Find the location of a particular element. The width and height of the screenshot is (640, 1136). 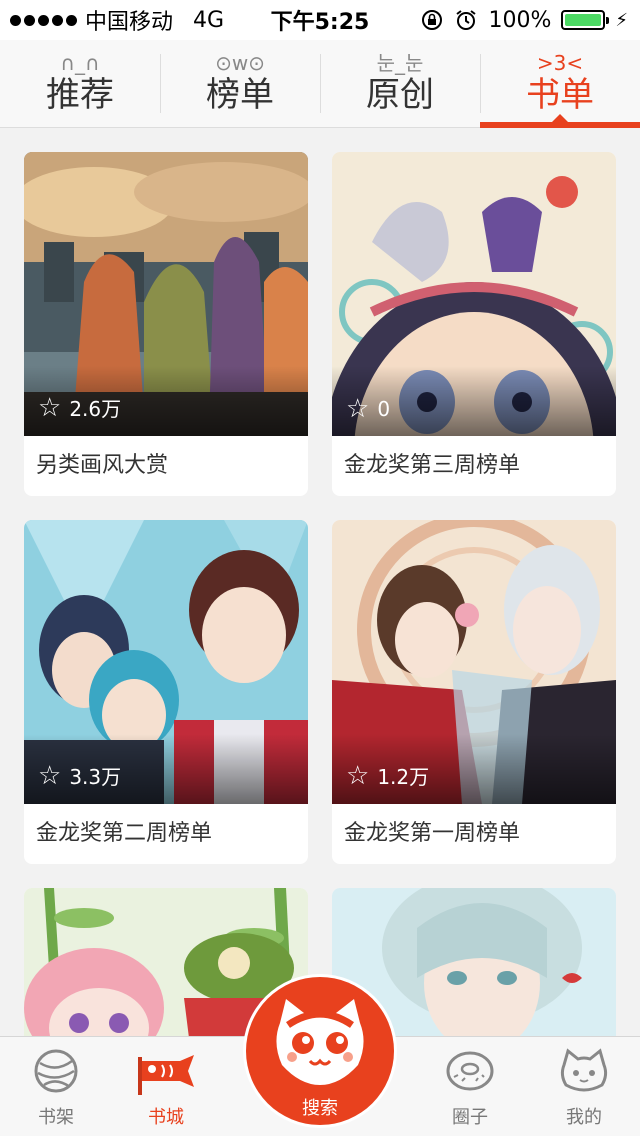

booklist-card: ☆ 0 金龙奖第三周榜单 is located at coordinates (474, 324).